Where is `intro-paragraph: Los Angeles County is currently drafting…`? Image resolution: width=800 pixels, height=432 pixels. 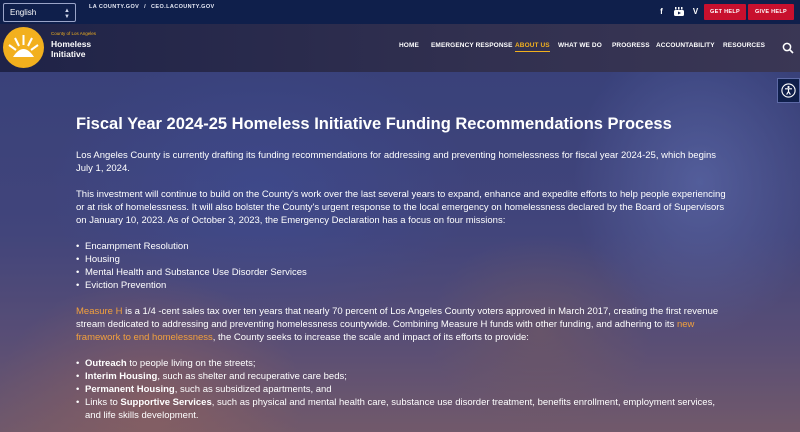
intro-paragraph: Los Angeles County is currently drafting… is located at coordinates (396, 162).